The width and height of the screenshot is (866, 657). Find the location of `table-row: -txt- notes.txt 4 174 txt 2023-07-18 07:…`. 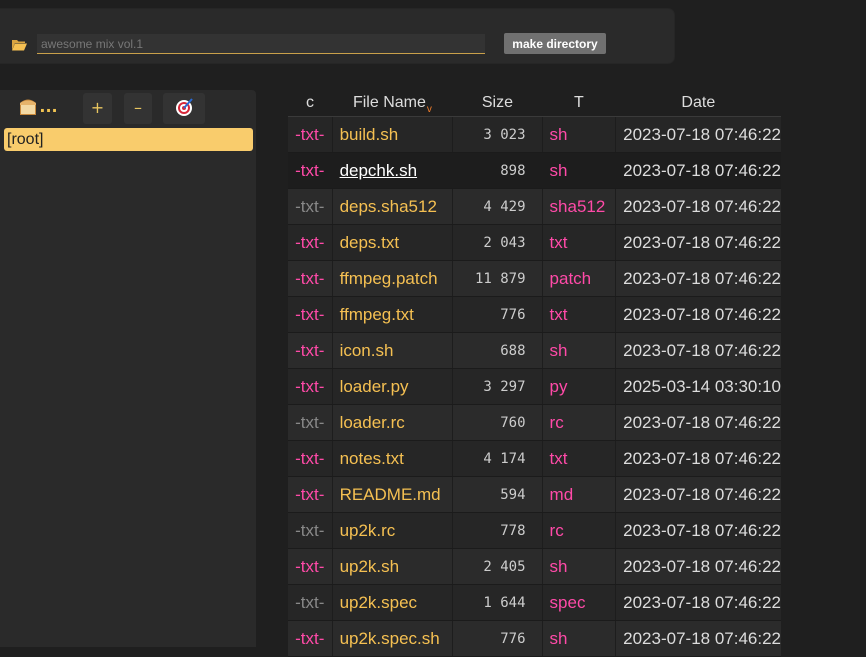

table-row: -txt- notes.txt 4 174 txt 2023-07-18 07:… is located at coordinates (534, 458).